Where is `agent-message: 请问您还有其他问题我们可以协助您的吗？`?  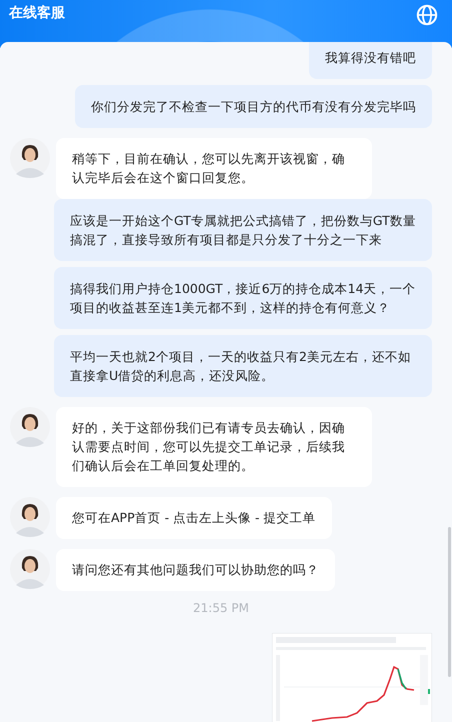
agent-message: 请问您还有其他问题我们可以协助您的吗？ is located at coordinates (195, 570).